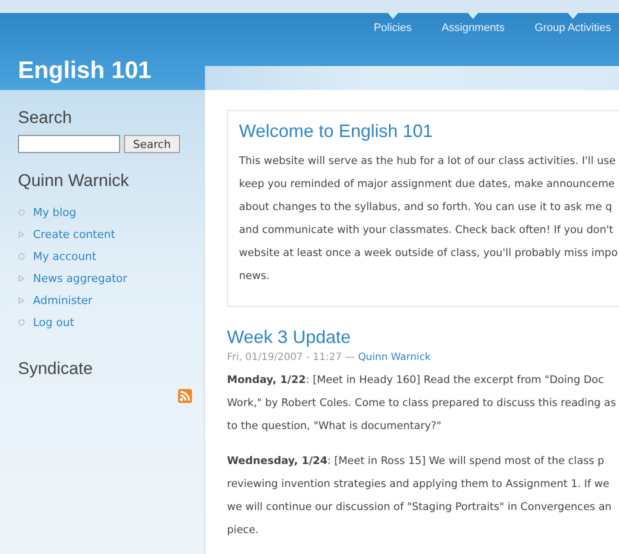 Image resolution: width=619 pixels, height=554 pixels. Describe the element at coordinates (334, 426) in the screenshot. I see `text-line: to the question, "What is documentary?"` at that location.